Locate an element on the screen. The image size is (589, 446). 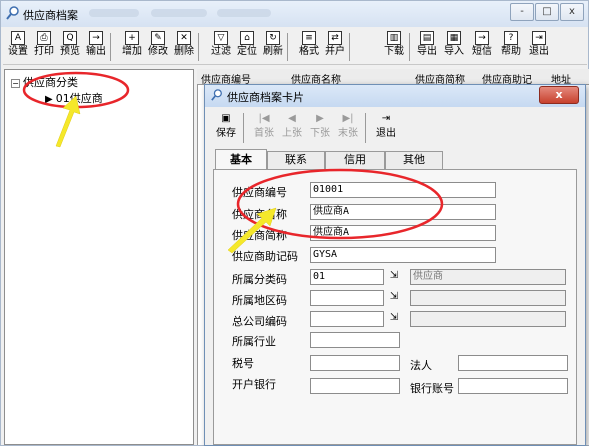
delete-icon: ✕ is located at coordinates (184, 38).